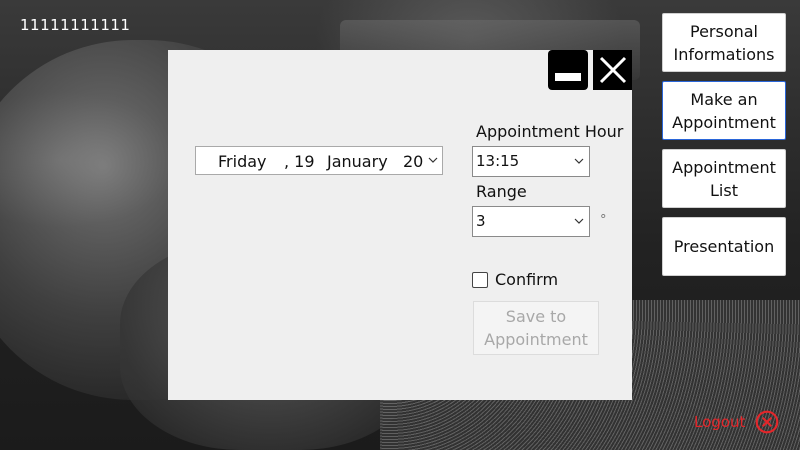 This screenshot has width=800, height=450. Describe the element at coordinates (550, 131) in the screenshot. I see `appointment-hour-label: Appointment Hour` at that location.